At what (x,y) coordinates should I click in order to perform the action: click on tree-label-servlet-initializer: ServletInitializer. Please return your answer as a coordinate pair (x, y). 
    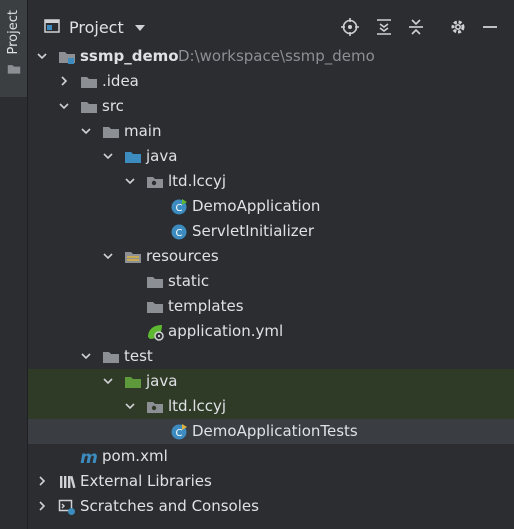
    Looking at the image, I should click on (253, 231).